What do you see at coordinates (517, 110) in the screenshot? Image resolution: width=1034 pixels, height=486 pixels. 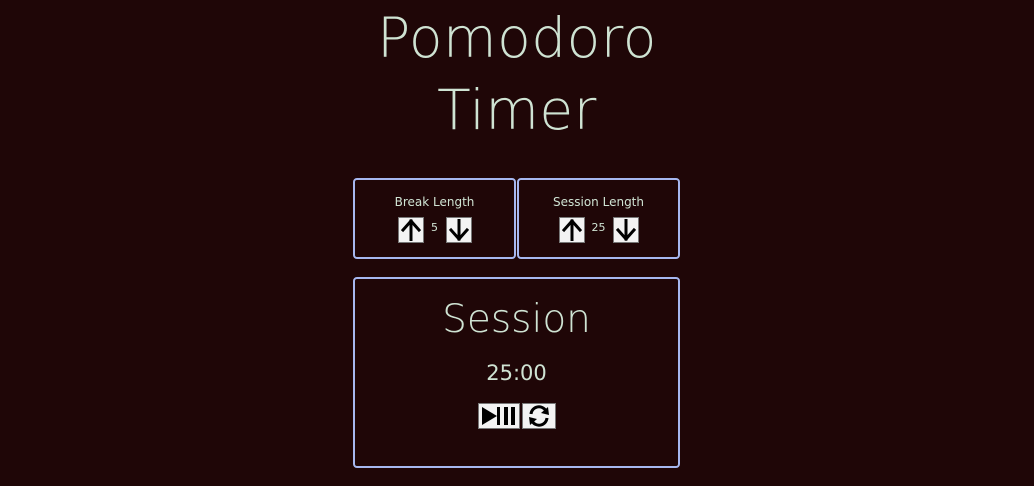 I see `page-title-line-2: Timer` at bounding box center [517, 110].